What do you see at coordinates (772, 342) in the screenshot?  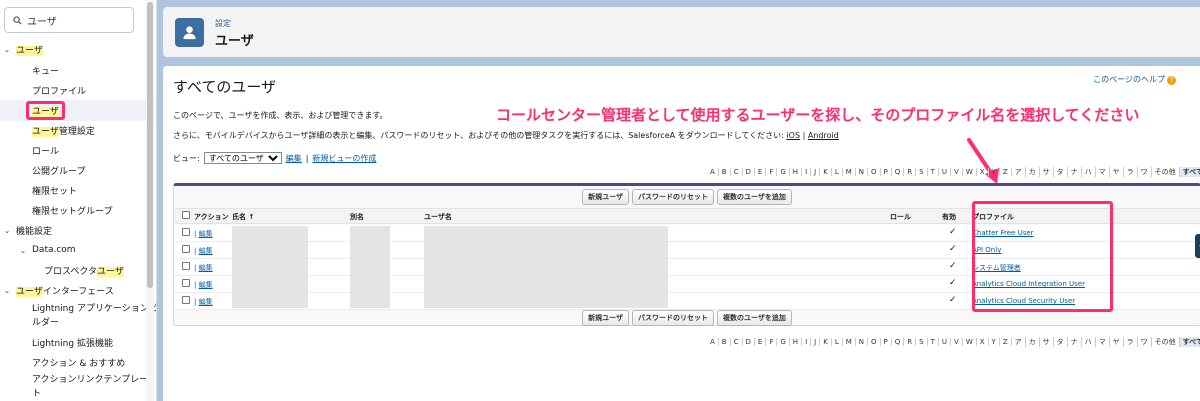 I see `alphabet-filter-item: F` at bounding box center [772, 342].